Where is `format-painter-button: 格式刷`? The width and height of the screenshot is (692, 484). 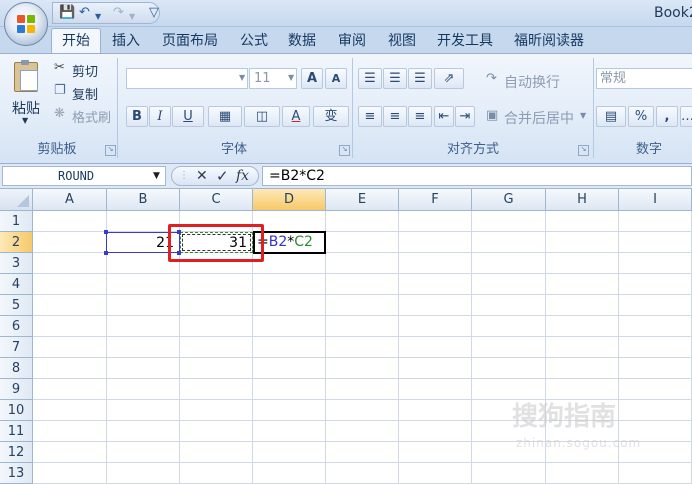
format-painter-button: 格式刷 is located at coordinates (91, 116).